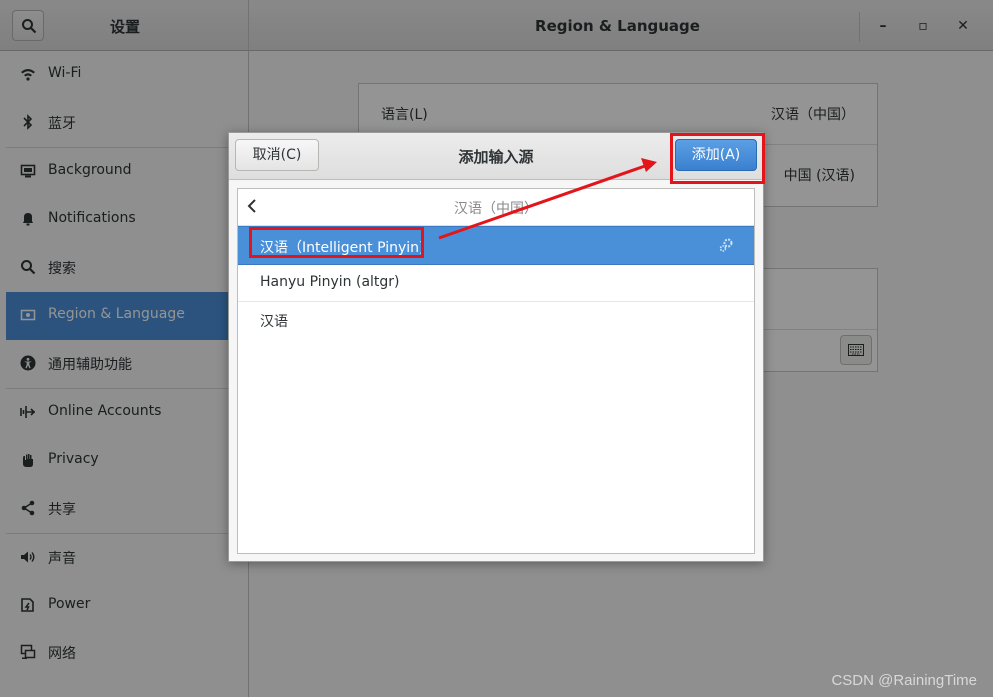  I want to click on watermark: CSDN @RainingTime, so click(904, 680).